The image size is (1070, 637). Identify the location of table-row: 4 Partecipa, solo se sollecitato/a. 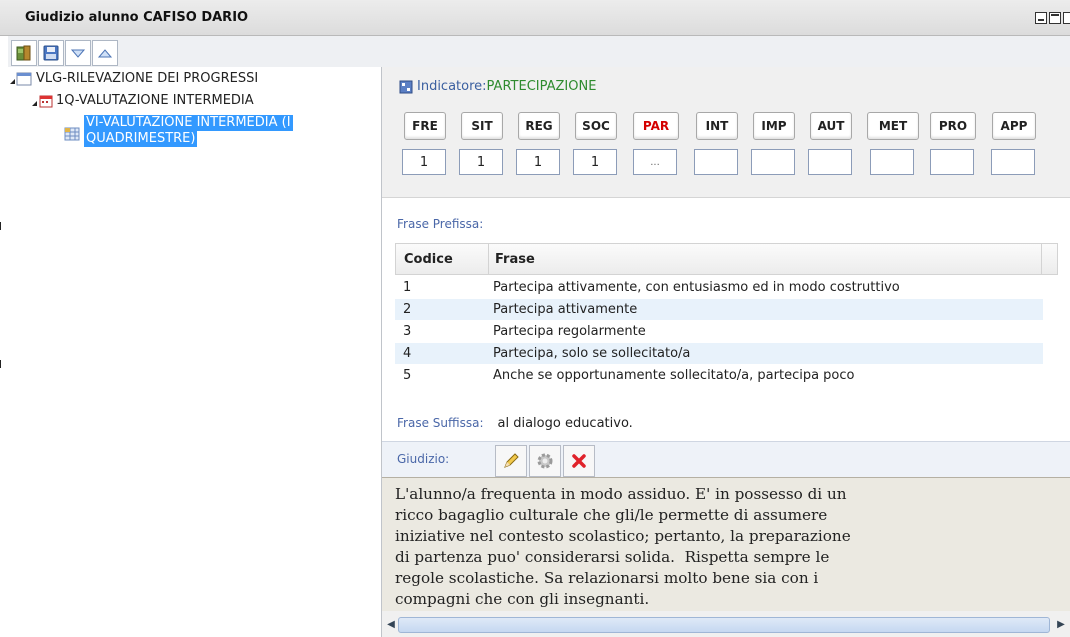
(719, 353).